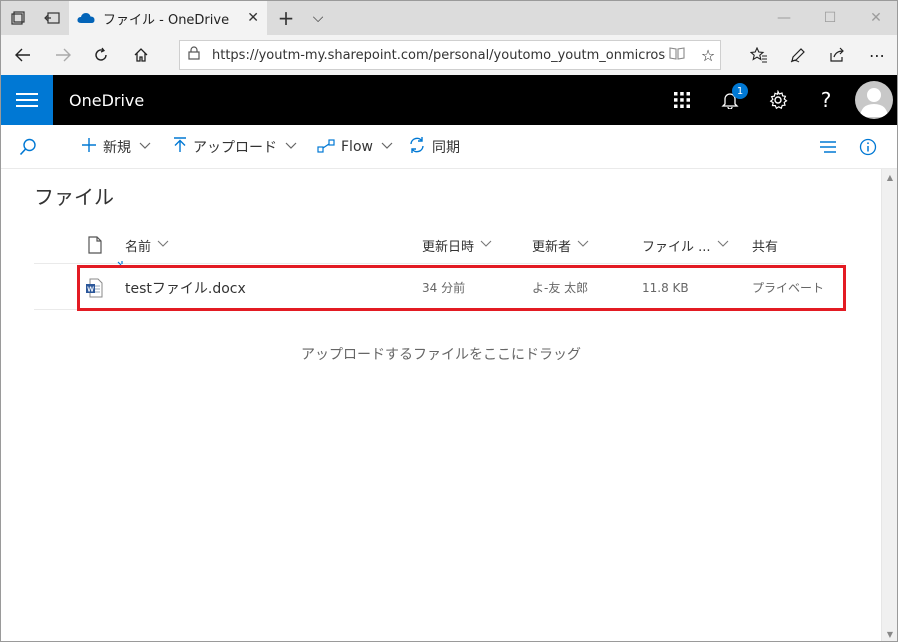 This screenshot has width=898, height=642. Describe the element at coordinates (730, 100) in the screenshot. I see `notifications-bell-icon: 1` at that location.